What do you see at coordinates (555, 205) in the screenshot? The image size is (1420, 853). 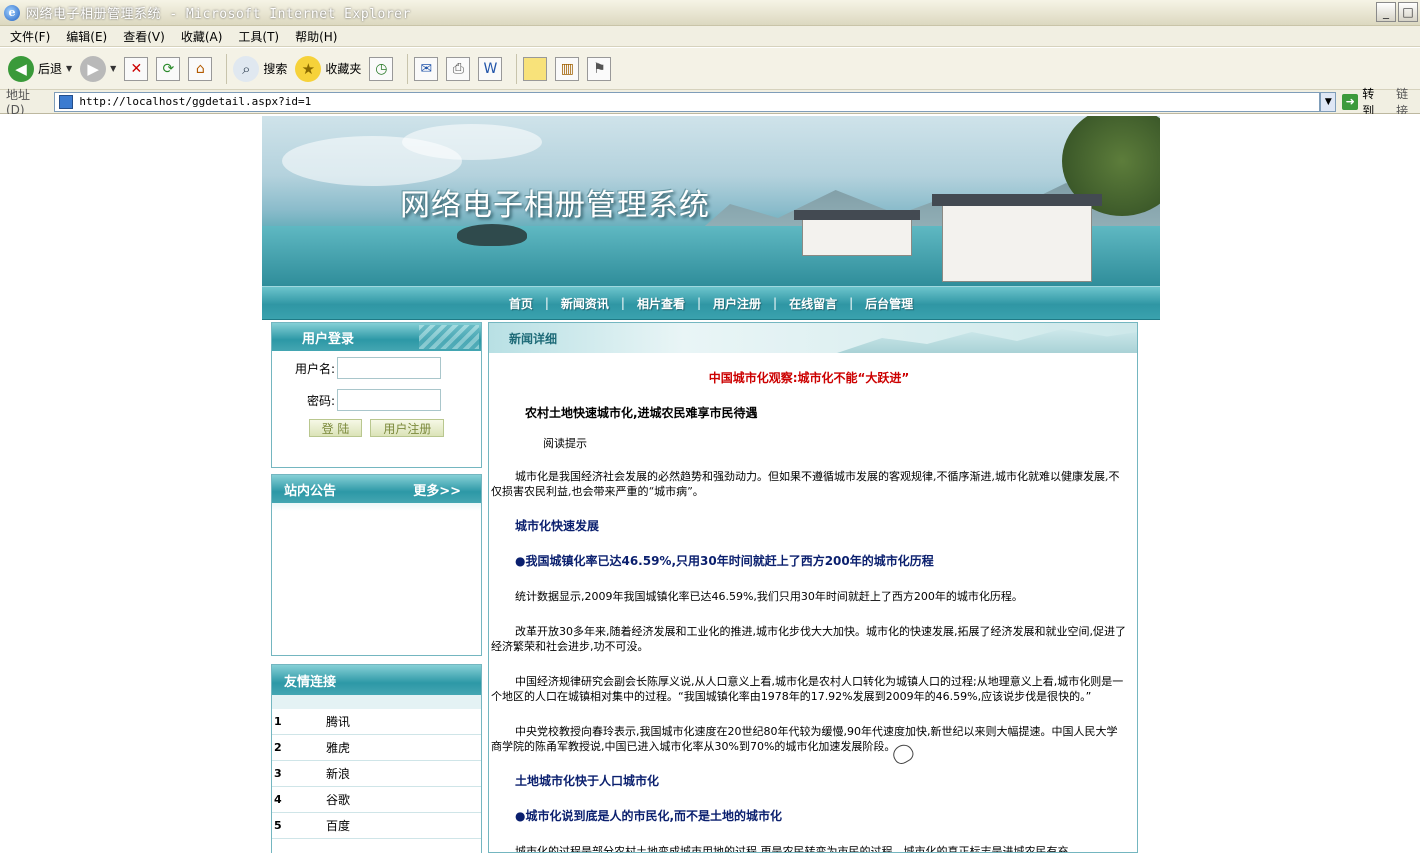 I see `site-title: 网络电子相册管理系统` at bounding box center [555, 205].